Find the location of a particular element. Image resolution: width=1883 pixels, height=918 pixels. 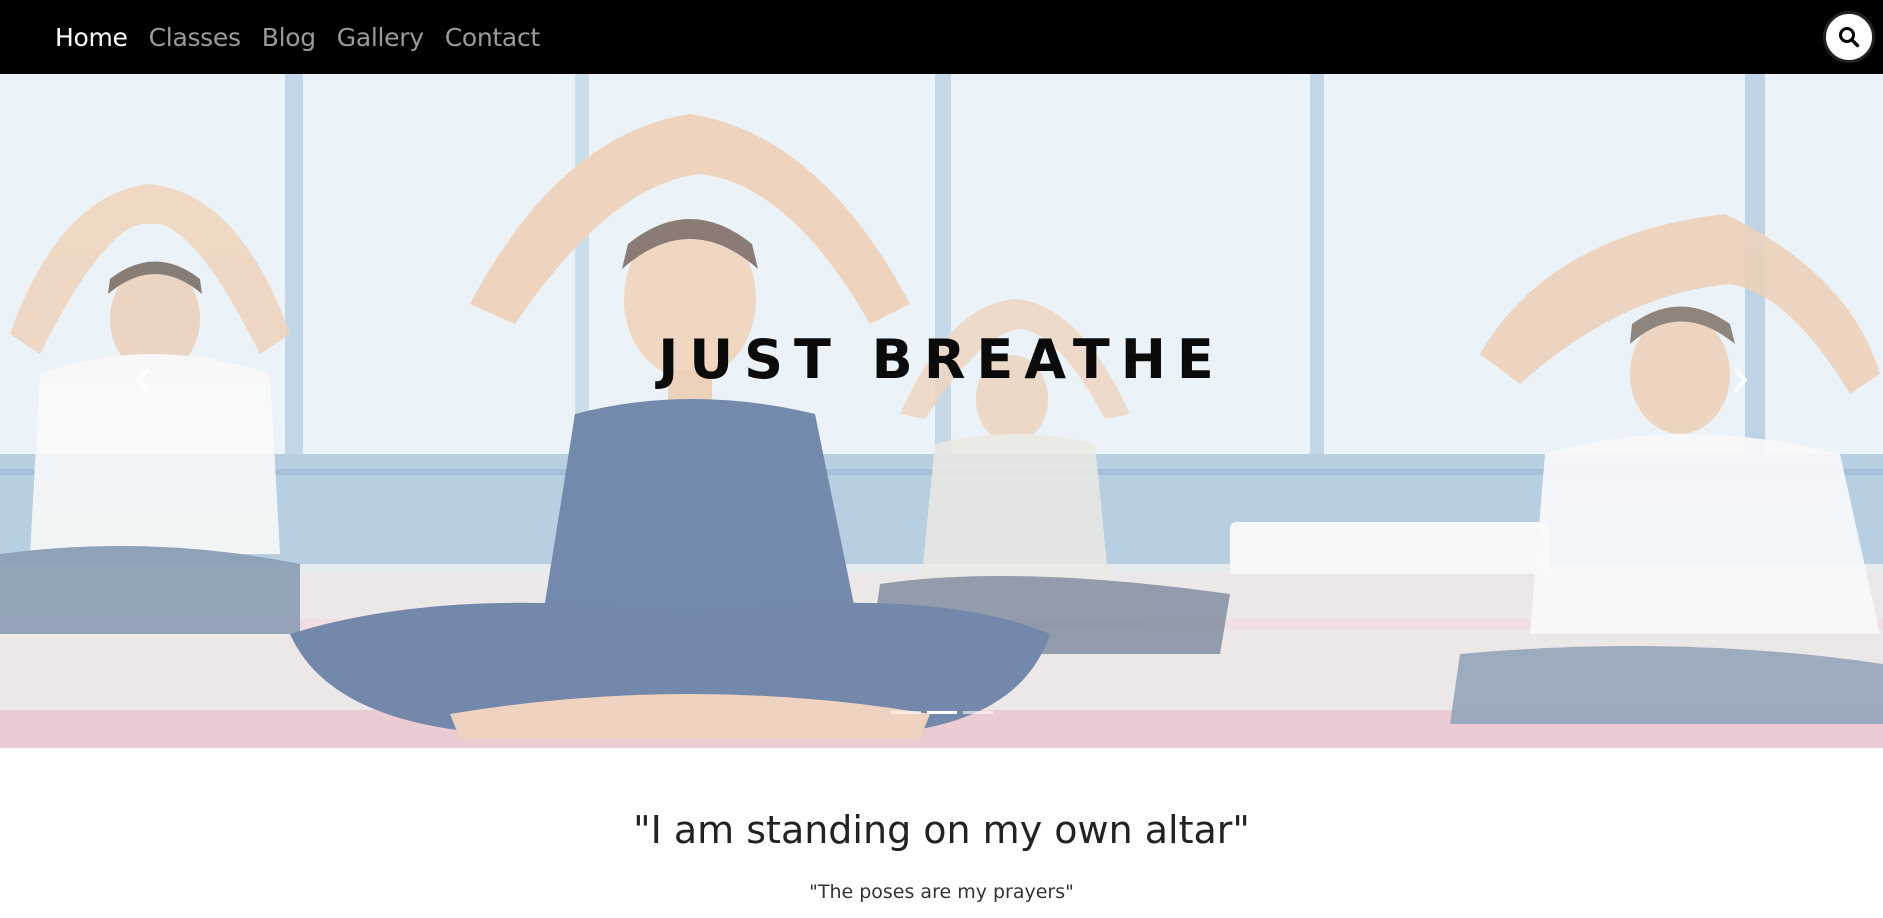

search-button is located at coordinates (1849, 37).